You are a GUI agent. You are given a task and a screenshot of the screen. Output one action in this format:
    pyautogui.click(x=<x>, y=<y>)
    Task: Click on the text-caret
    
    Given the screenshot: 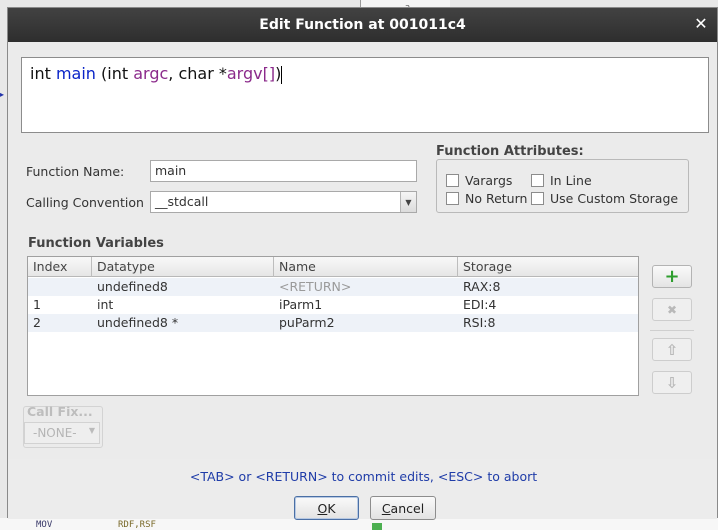 What is the action you would take?
    pyautogui.click(x=282, y=74)
    